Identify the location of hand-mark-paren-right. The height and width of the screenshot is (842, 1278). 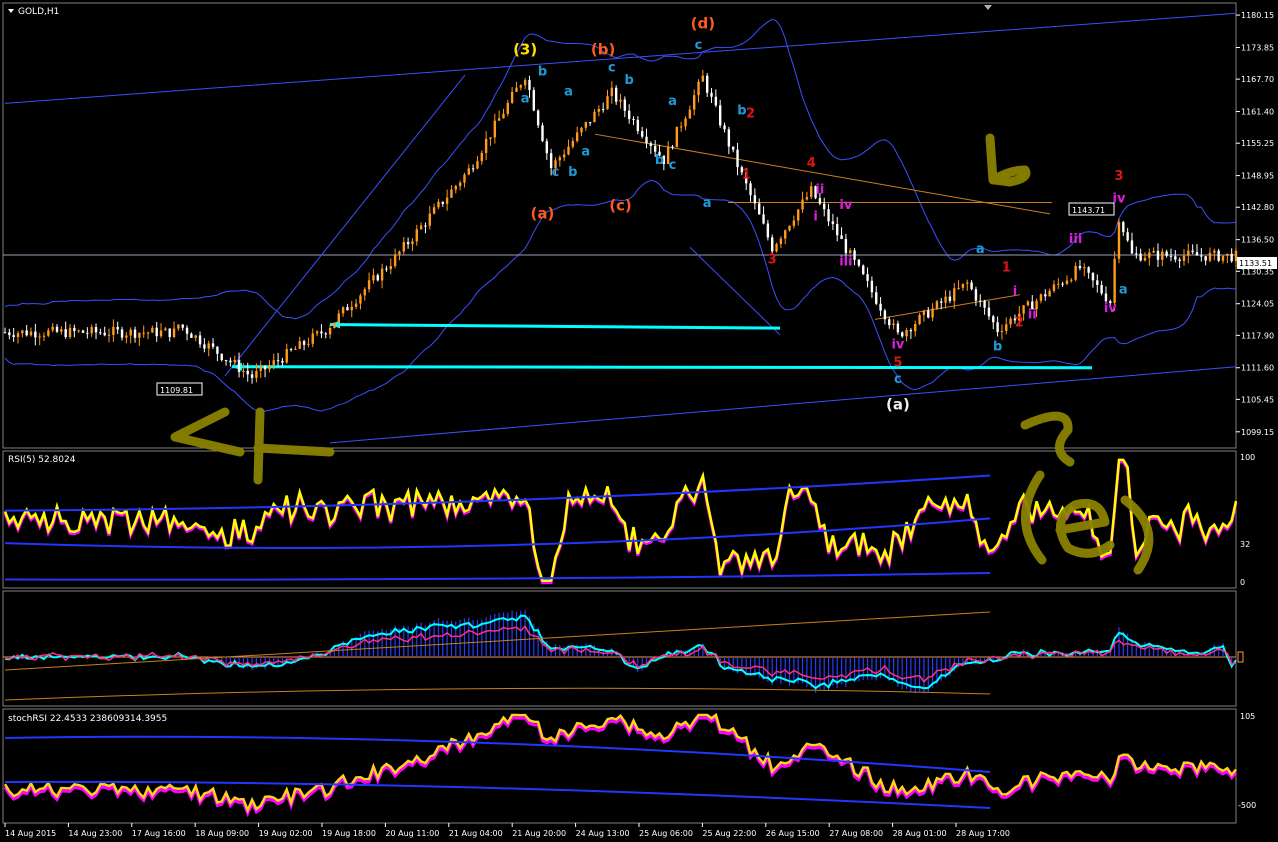
(1137, 535).